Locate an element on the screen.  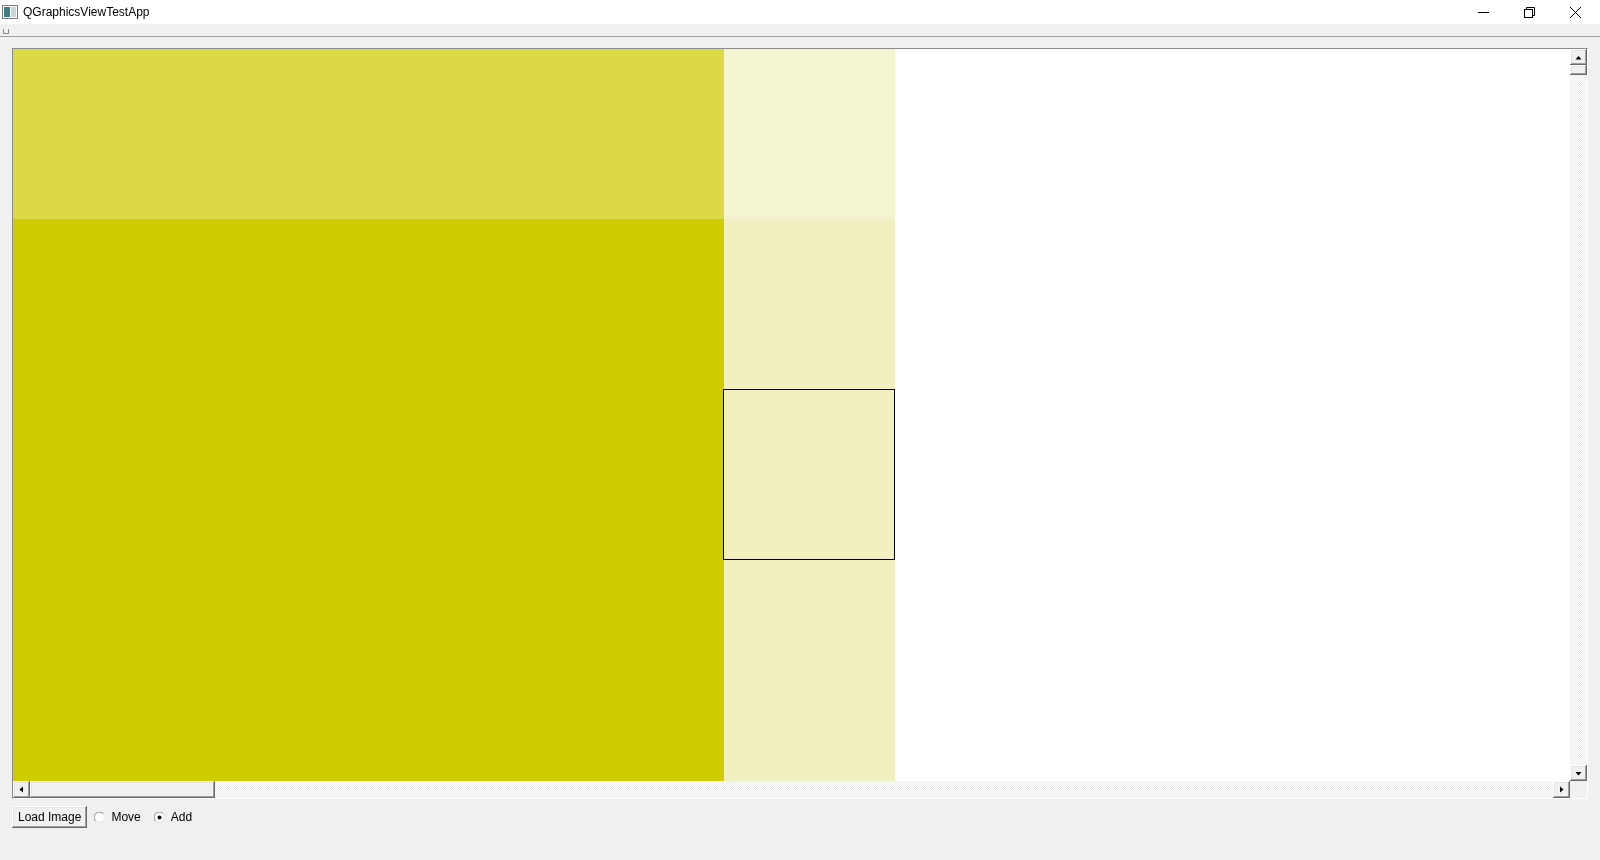
scroll-up-button is located at coordinates (1578, 57).